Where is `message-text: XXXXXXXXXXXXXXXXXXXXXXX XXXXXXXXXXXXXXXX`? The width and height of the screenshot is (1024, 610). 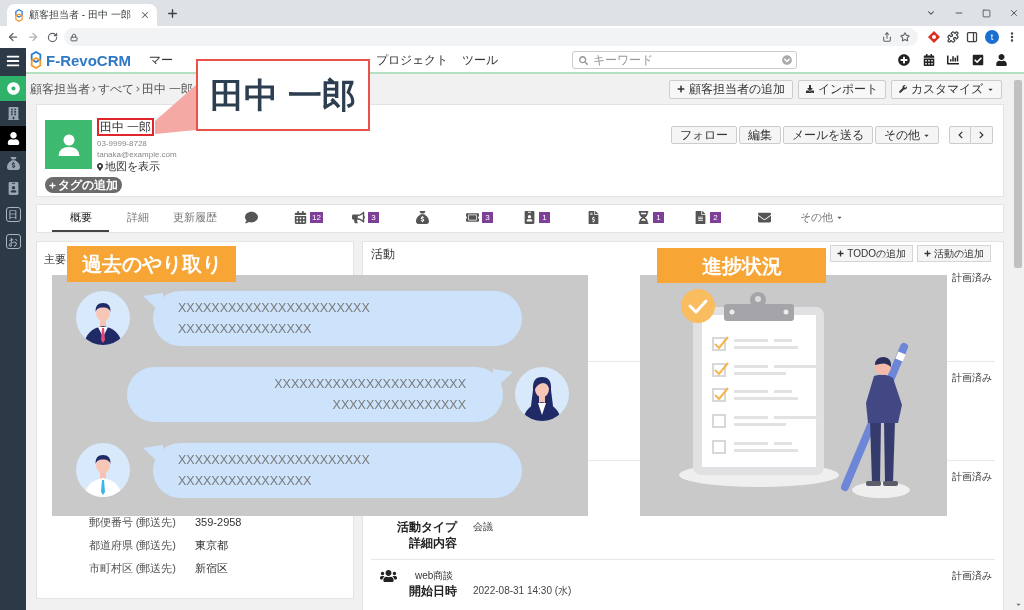
message-text: XXXXXXXXXXXXXXXXXXXXXXX XXXXXXXXXXXXXXXX is located at coordinates (274, 470).